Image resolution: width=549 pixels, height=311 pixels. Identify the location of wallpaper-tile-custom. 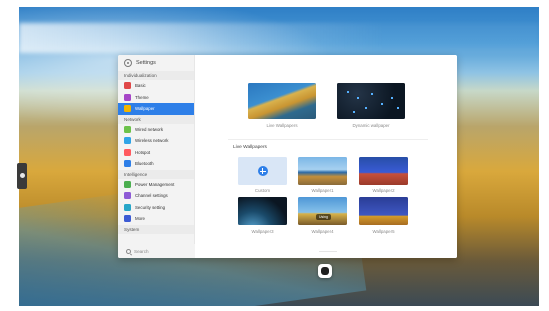
(262, 171).